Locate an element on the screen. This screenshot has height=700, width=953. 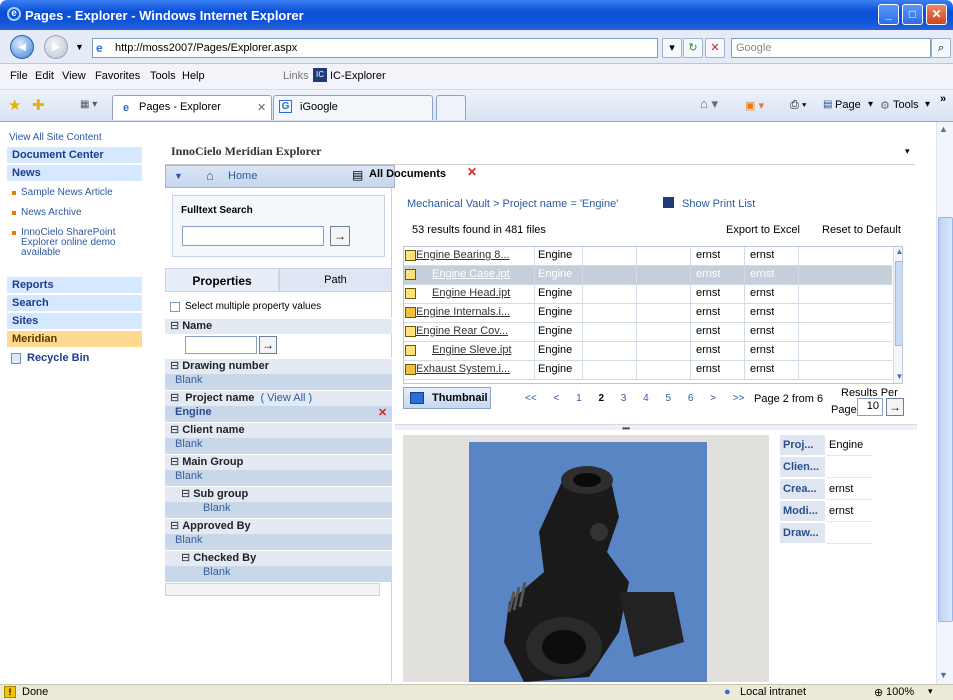
grid-vertical-scrollbar: ▲ ▼ is located at coordinates (897, 315).